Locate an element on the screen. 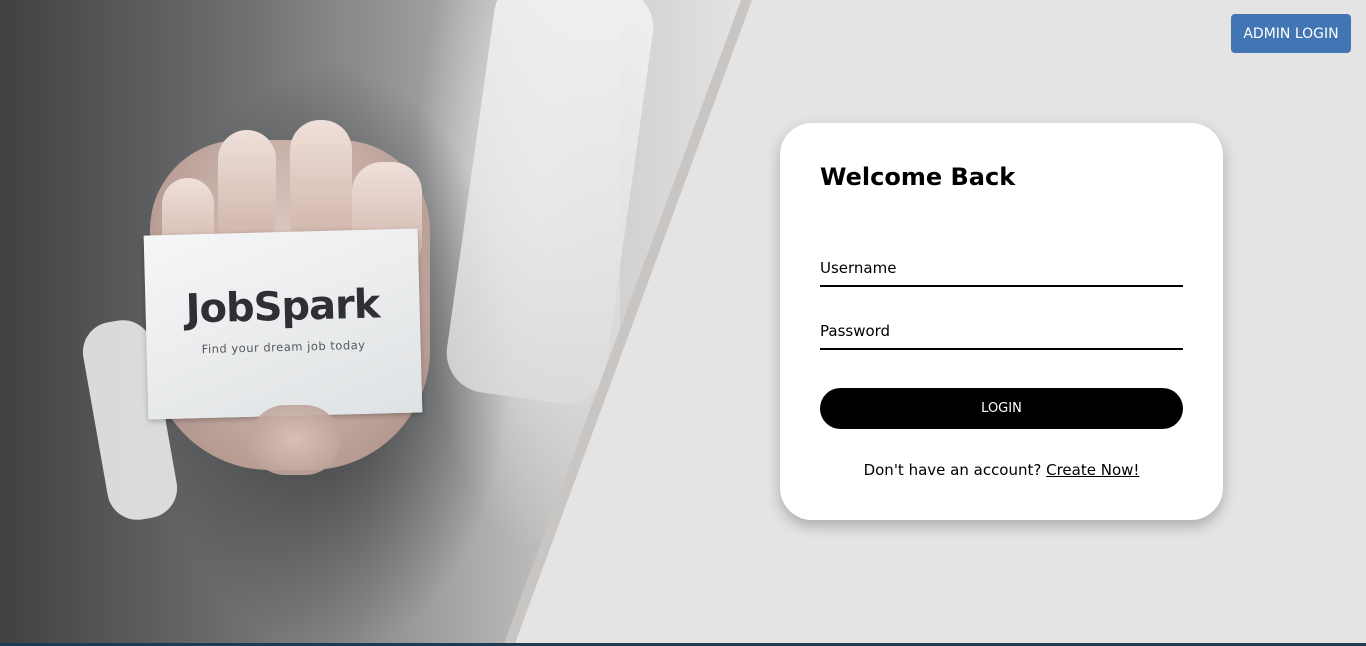 The width and height of the screenshot is (1366, 646). login-button: LOGIN is located at coordinates (1001, 408).